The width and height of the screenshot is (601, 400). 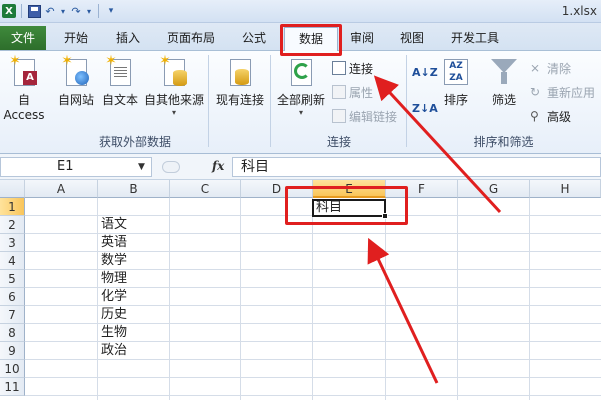 I want to click on tab-home: 开始, so click(x=76, y=38).